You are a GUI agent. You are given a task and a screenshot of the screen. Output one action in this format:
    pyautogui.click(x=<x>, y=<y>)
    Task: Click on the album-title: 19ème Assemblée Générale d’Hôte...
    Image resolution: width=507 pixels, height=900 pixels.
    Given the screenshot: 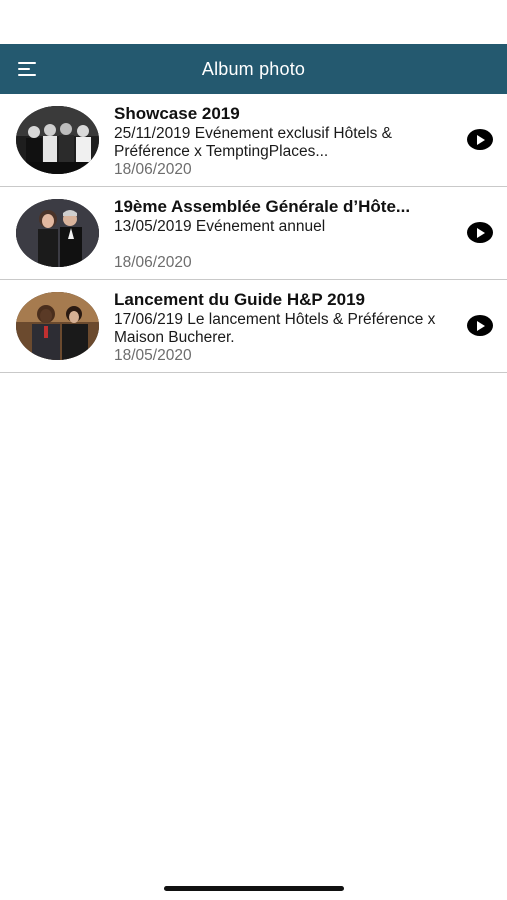 What is the action you would take?
    pyautogui.click(x=262, y=206)
    